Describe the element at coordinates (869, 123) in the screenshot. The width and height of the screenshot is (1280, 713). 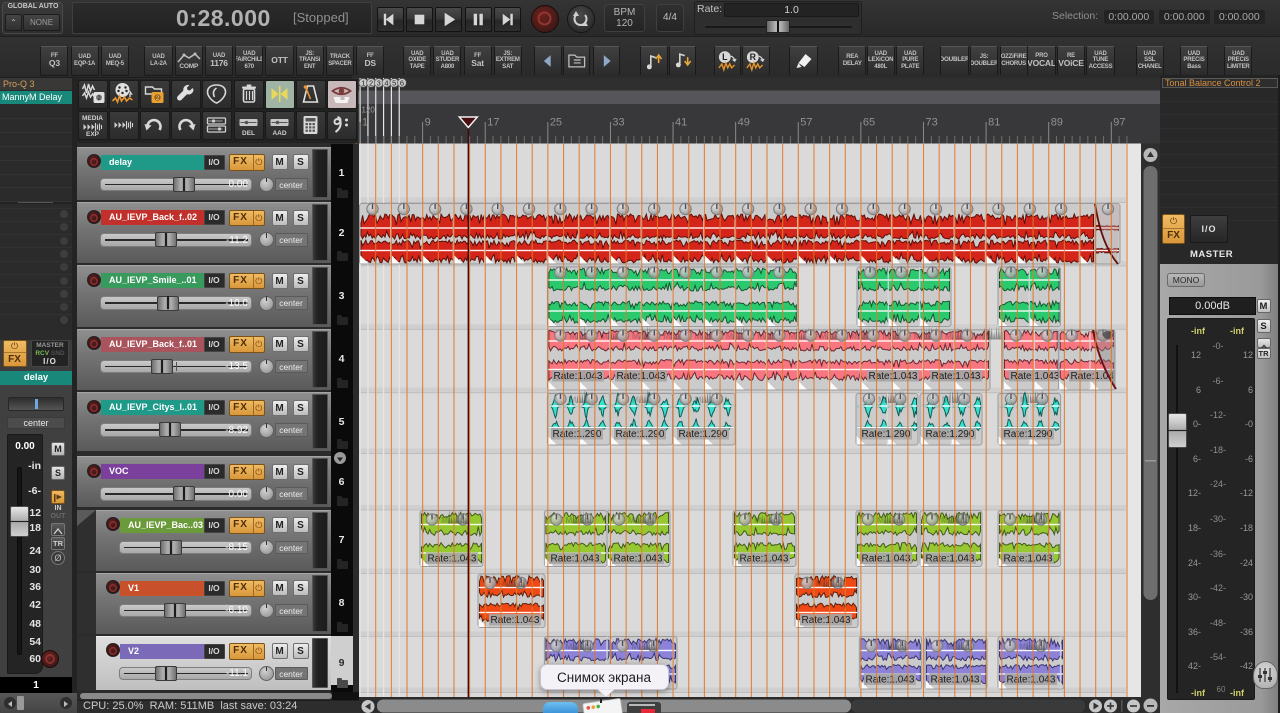
I see `svg-text: 65` at that location.